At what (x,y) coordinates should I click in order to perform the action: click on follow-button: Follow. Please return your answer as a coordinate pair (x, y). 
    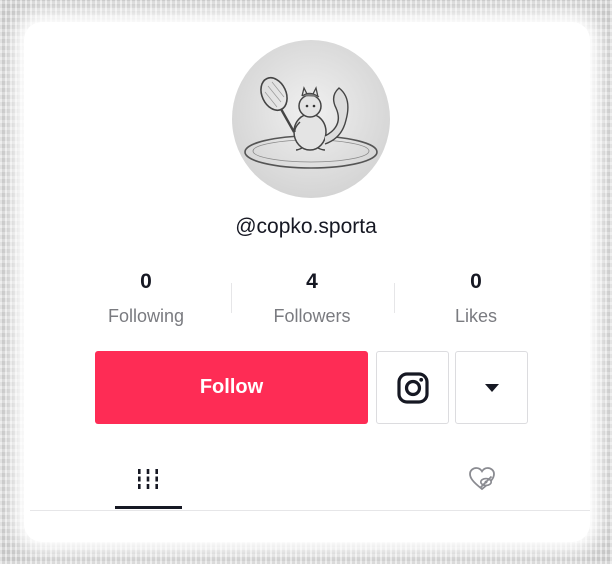
    Looking at the image, I should click on (231, 387).